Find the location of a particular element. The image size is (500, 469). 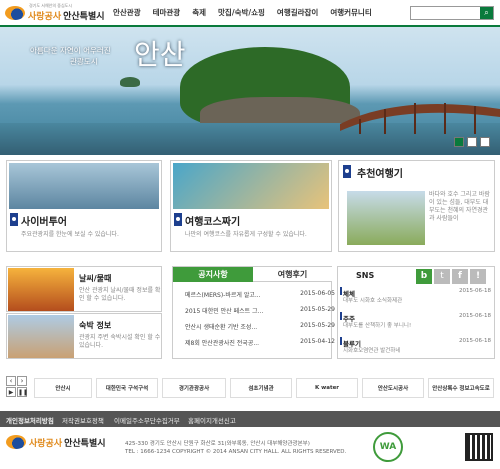

hero-slogan: 아름다운 자연이 어우러진 관광도시 is located at coordinates (70, 56).